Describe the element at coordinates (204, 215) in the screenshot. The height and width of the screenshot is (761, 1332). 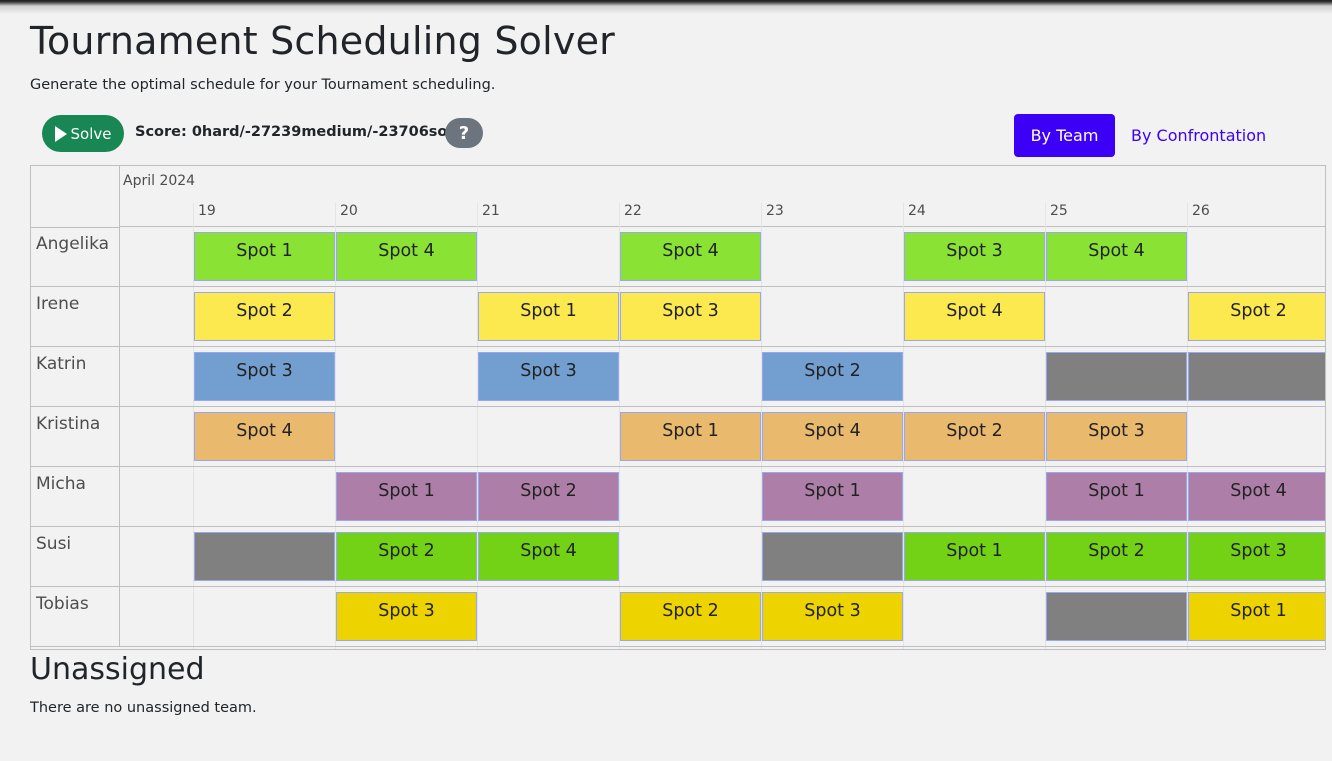
I see `day-header: 19` at that location.